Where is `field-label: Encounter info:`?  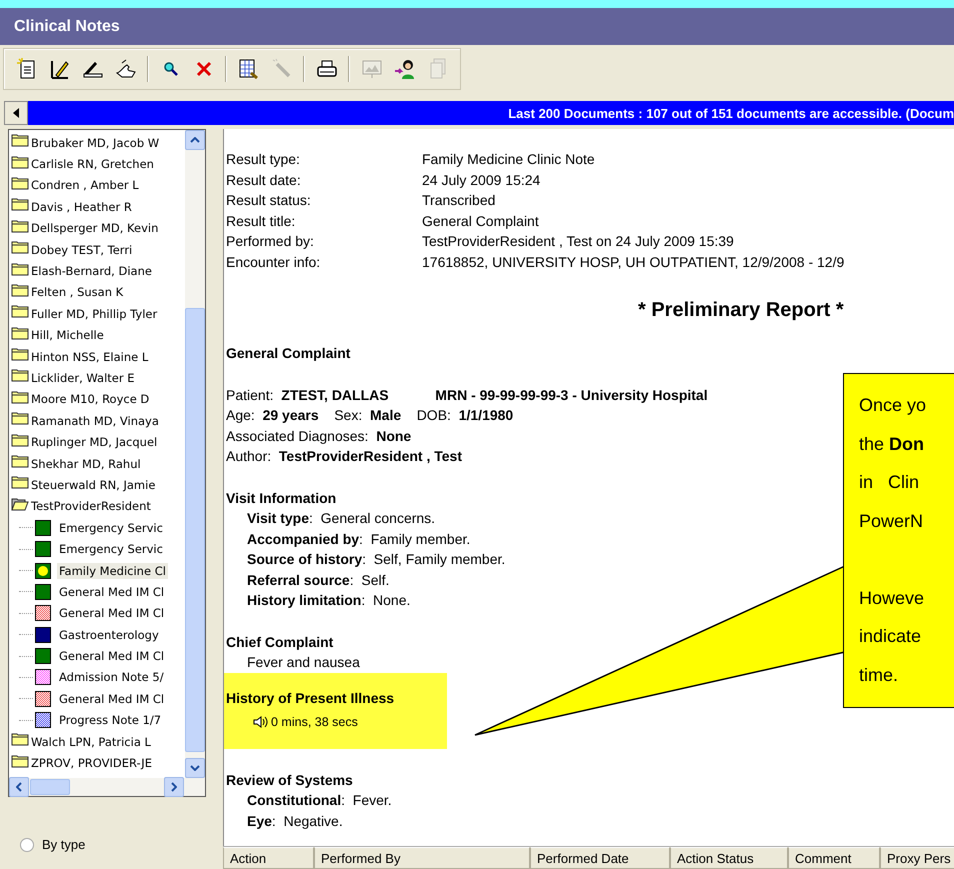
field-label: Encounter info: is located at coordinates (274, 262).